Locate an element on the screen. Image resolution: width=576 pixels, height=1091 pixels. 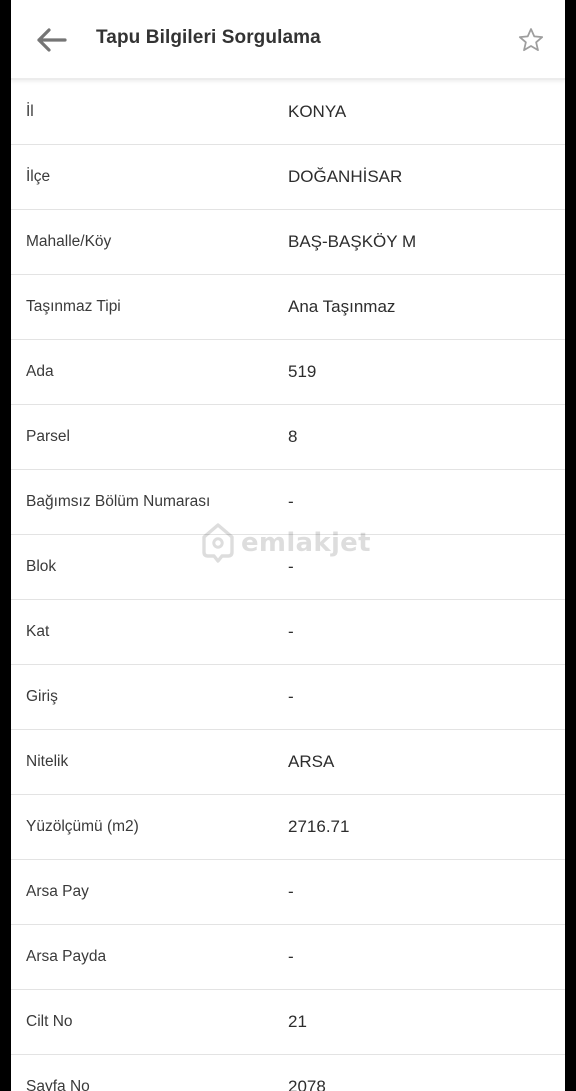
row-cilt-no: Cilt No 21 is located at coordinates (288, 1022).